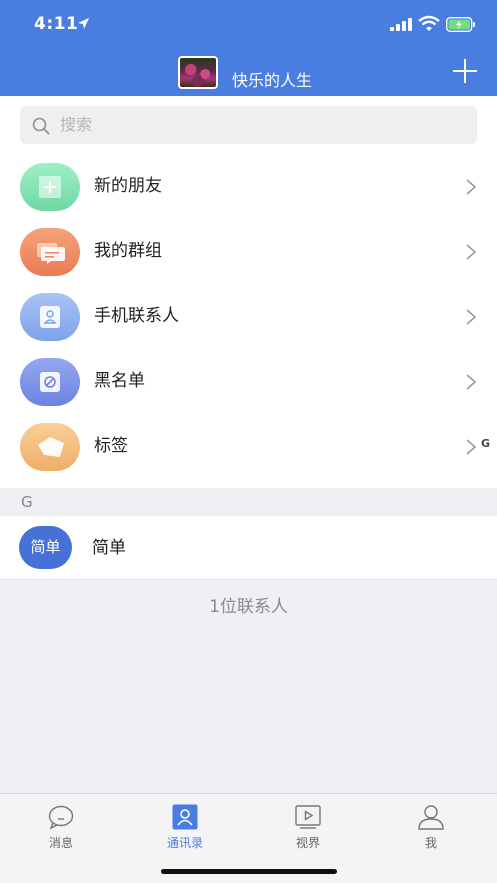  Describe the element at coordinates (248, 502) in the screenshot. I see `section-header: G` at that location.